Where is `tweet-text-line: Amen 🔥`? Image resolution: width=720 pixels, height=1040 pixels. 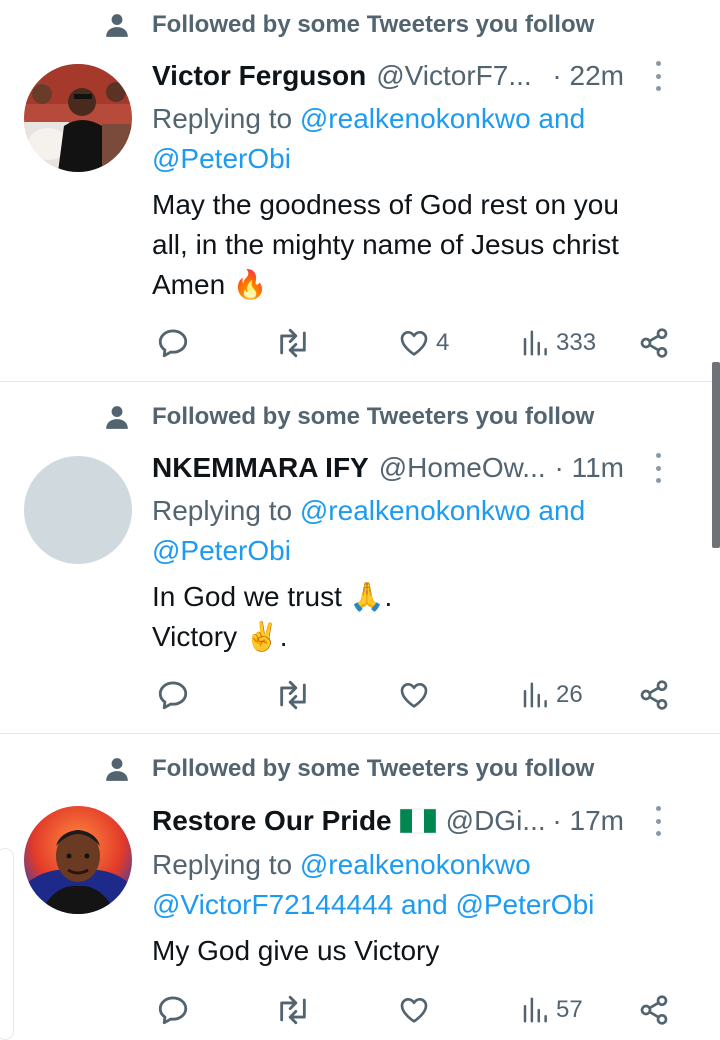 tweet-text-line: Amen 🔥 is located at coordinates (210, 284).